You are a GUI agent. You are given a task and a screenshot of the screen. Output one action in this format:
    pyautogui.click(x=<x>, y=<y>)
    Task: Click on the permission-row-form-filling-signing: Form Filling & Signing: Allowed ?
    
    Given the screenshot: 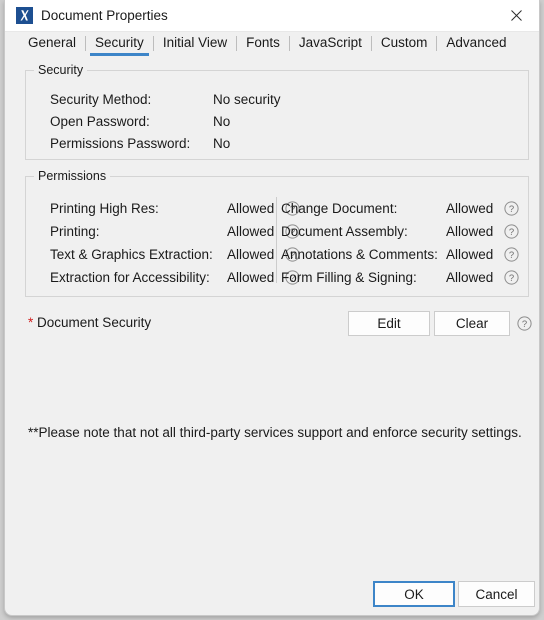 What is the action you would take?
    pyautogui.click(x=403, y=277)
    